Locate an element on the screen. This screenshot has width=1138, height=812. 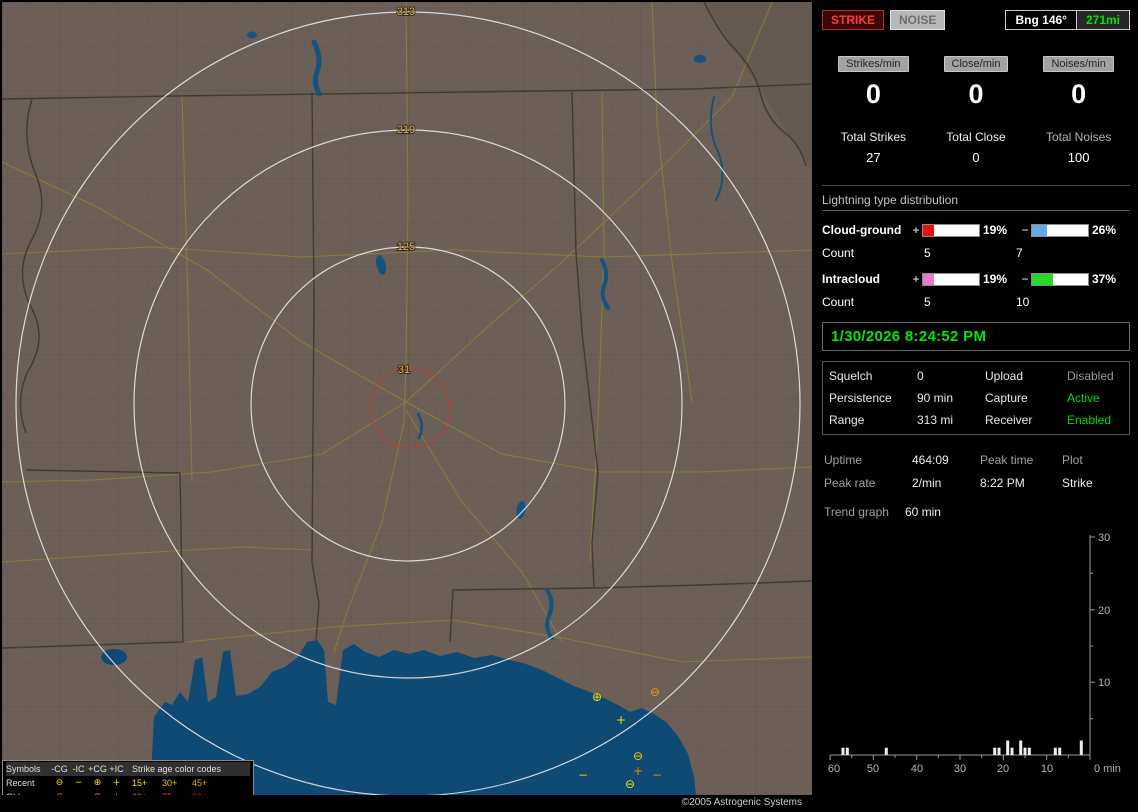
persistence-label: Persistence is located at coordinates (860, 398).